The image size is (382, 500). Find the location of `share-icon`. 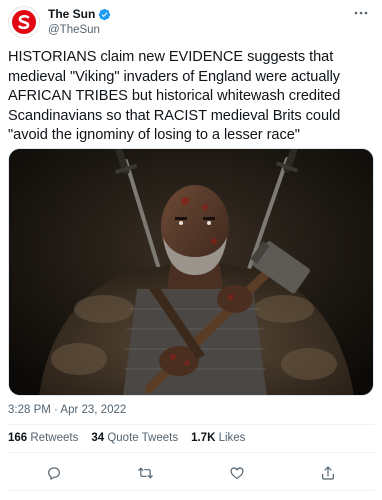

share-icon is located at coordinates (328, 473).